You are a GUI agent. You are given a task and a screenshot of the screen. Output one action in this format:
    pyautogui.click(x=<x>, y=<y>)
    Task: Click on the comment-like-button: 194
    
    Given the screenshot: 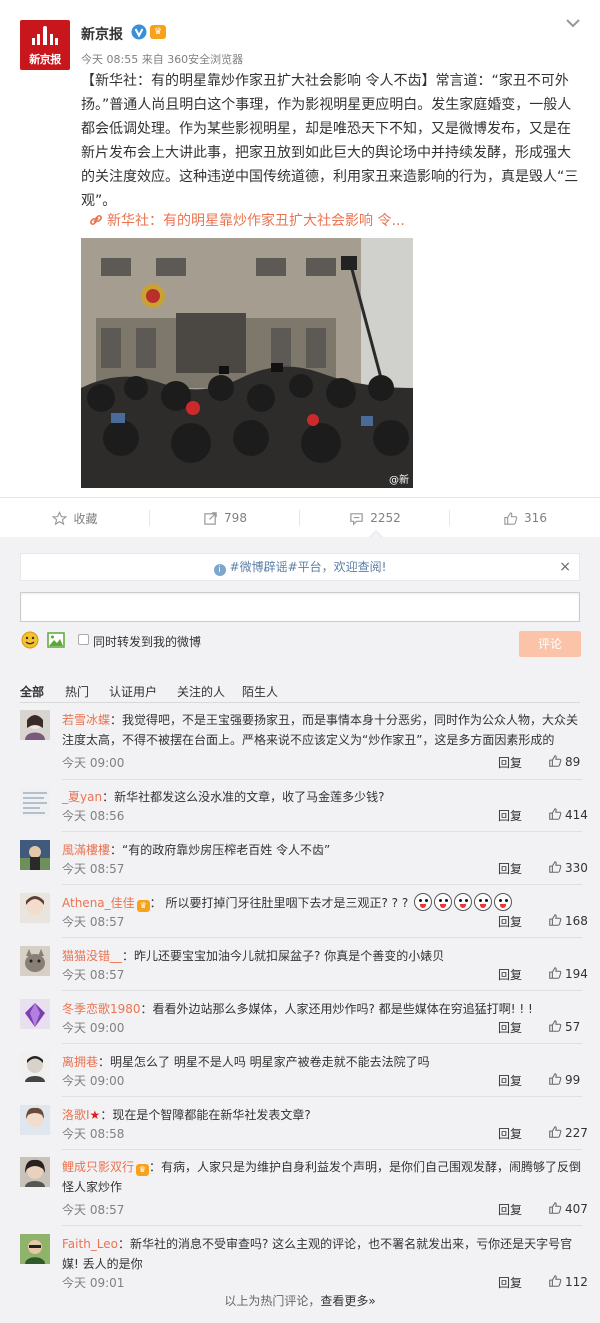 What is the action you would take?
    pyautogui.click(x=568, y=973)
    